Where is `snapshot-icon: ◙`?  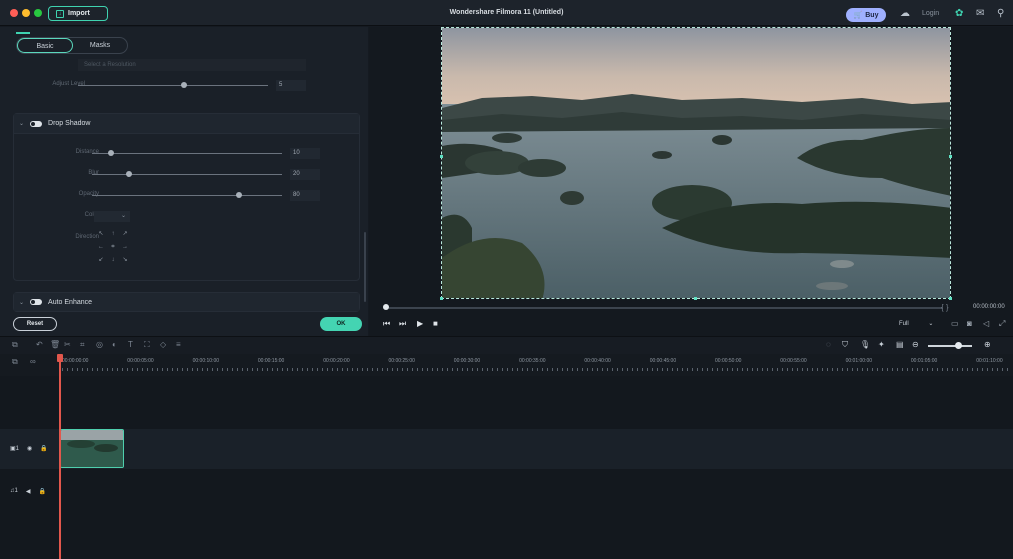
snapshot-icon: ◙ is located at coordinates (969, 323).